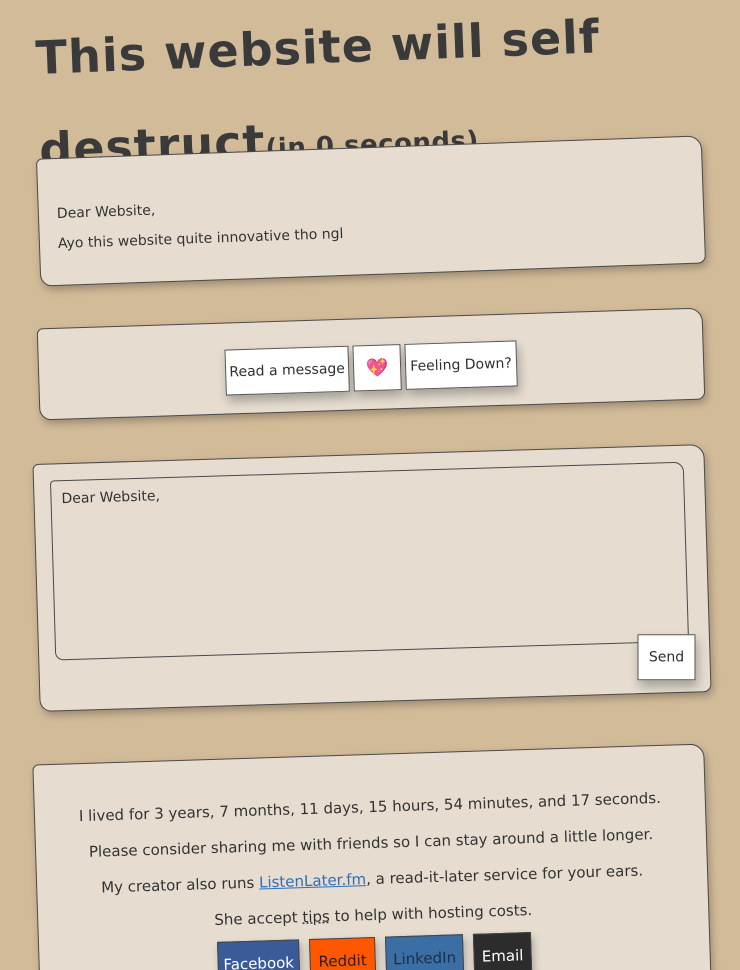  I want to click on heart-button: 💖, so click(377, 368).